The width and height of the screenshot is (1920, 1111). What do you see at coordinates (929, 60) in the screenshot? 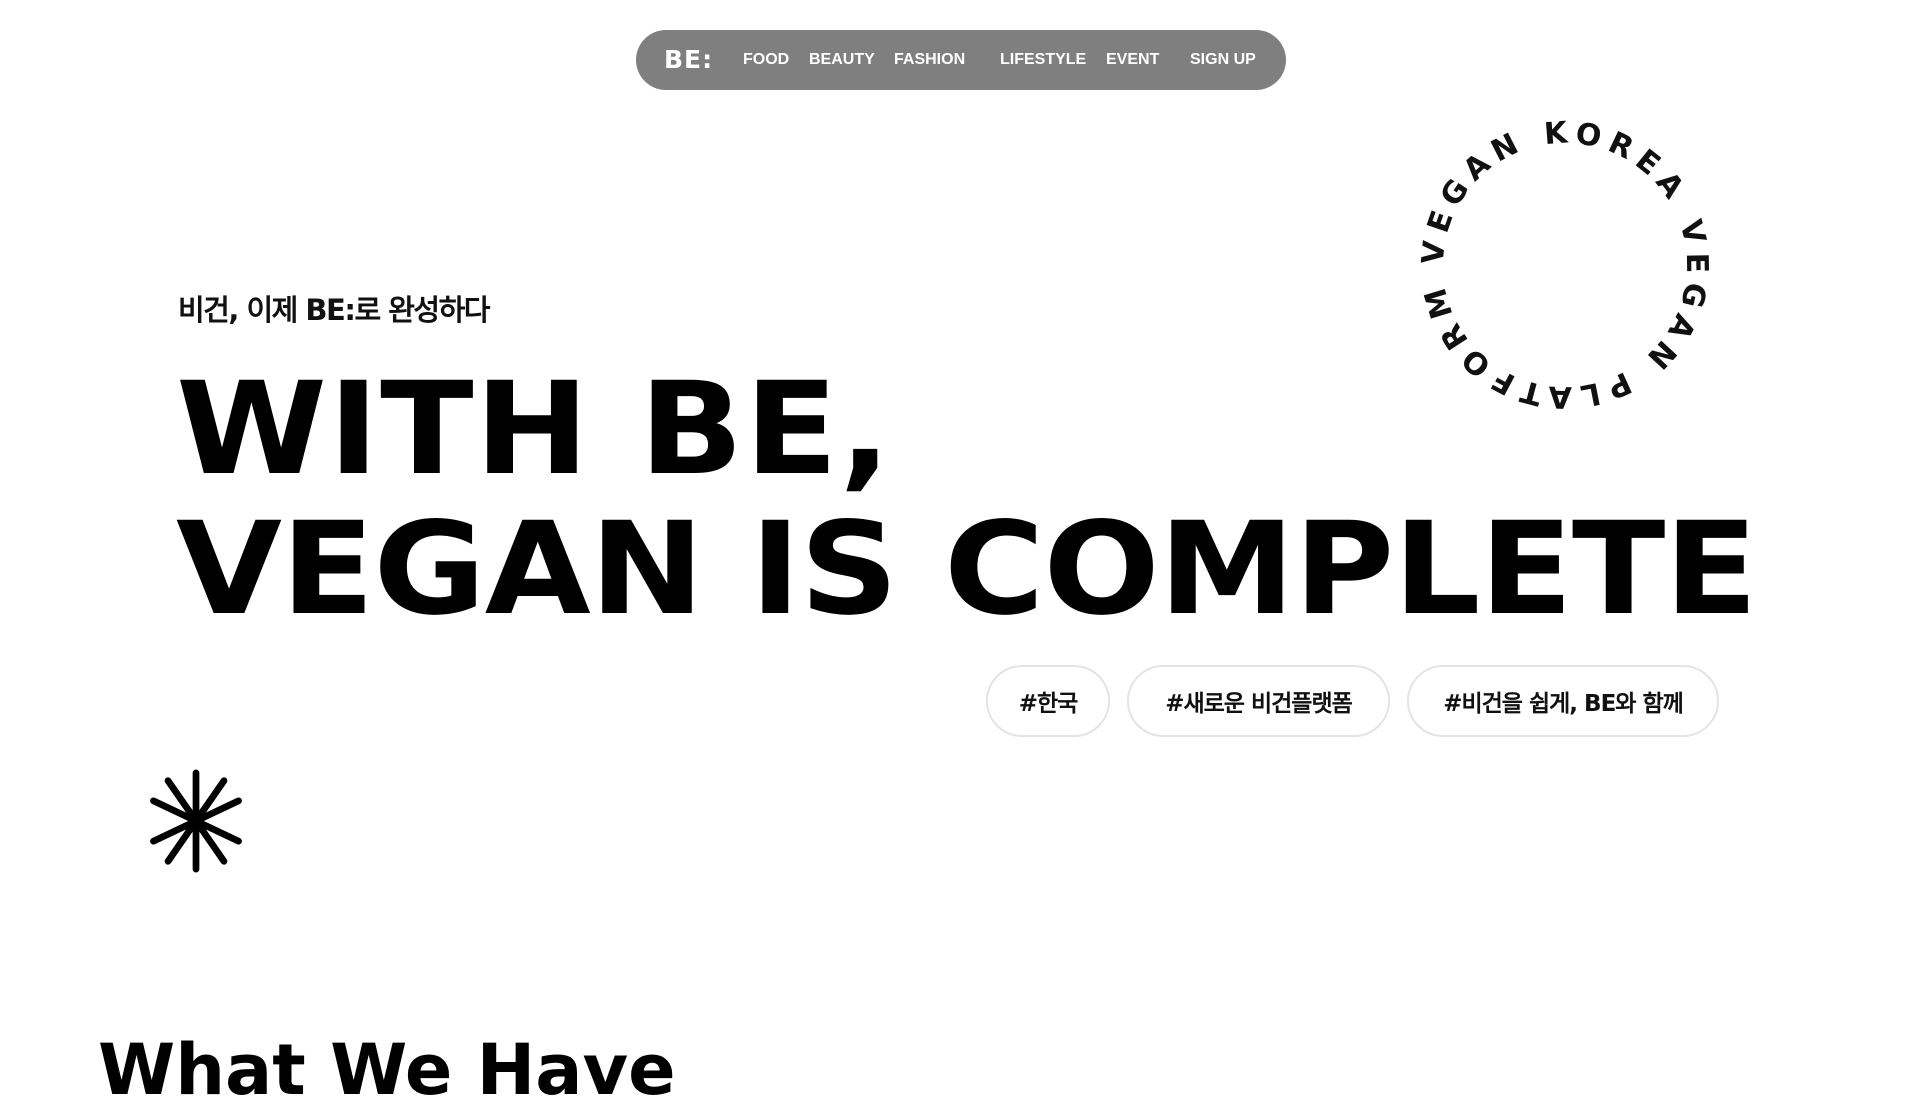
I see `nav-item-fashion: FASHION` at bounding box center [929, 60].